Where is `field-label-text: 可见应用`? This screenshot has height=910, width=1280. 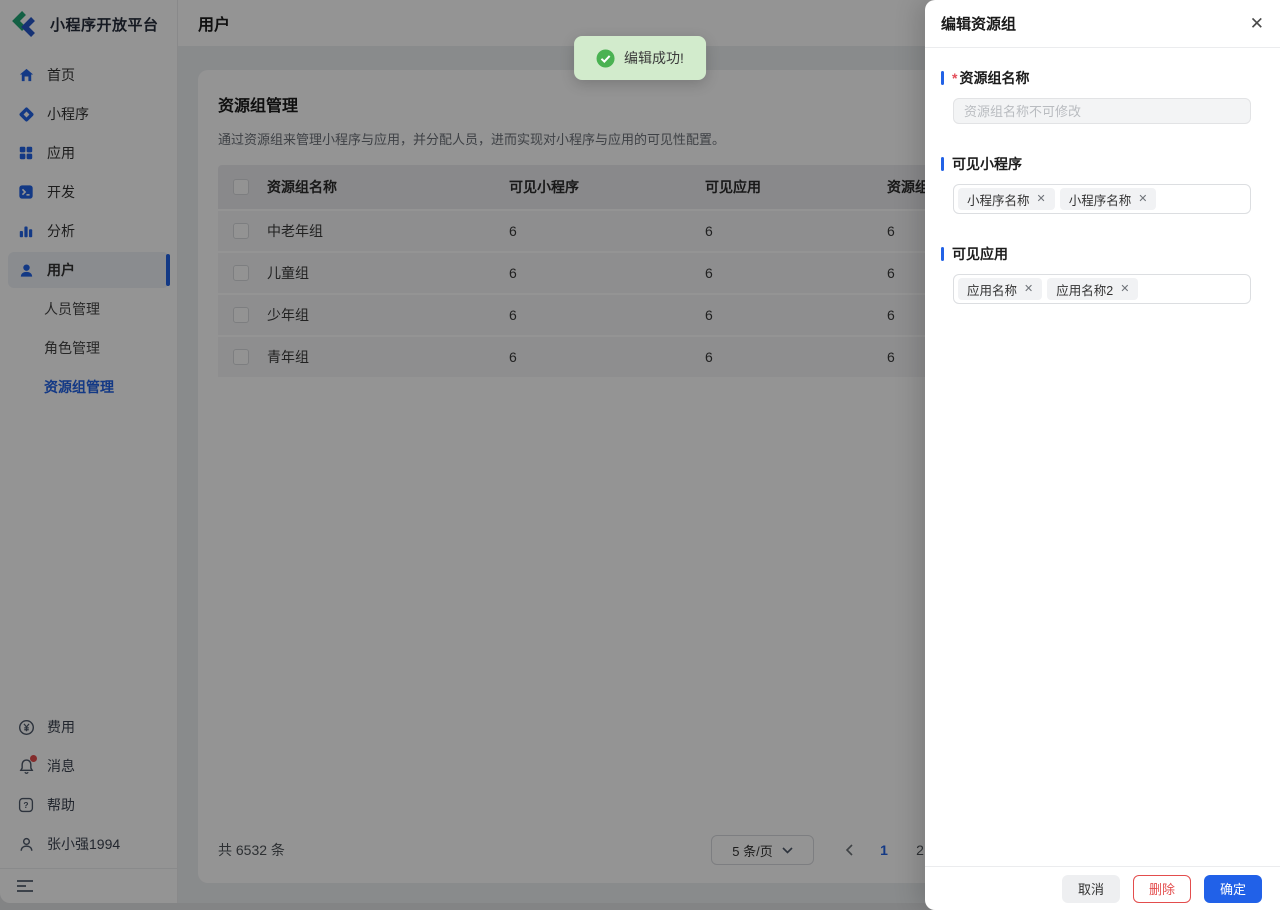
field-label-text: 可见应用 is located at coordinates (980, 254).